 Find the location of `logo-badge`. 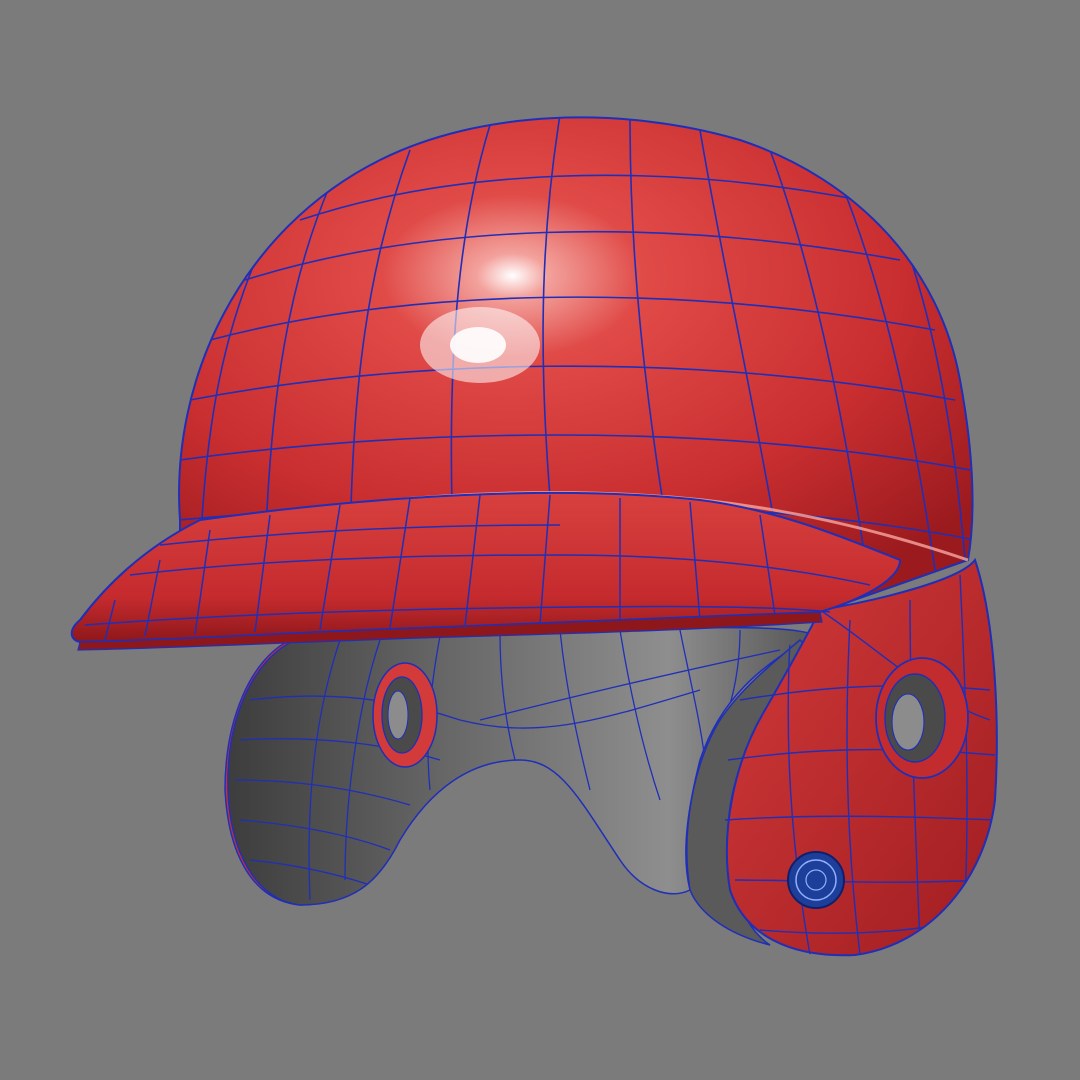

logo-badge is located at coordinates (816, 880).